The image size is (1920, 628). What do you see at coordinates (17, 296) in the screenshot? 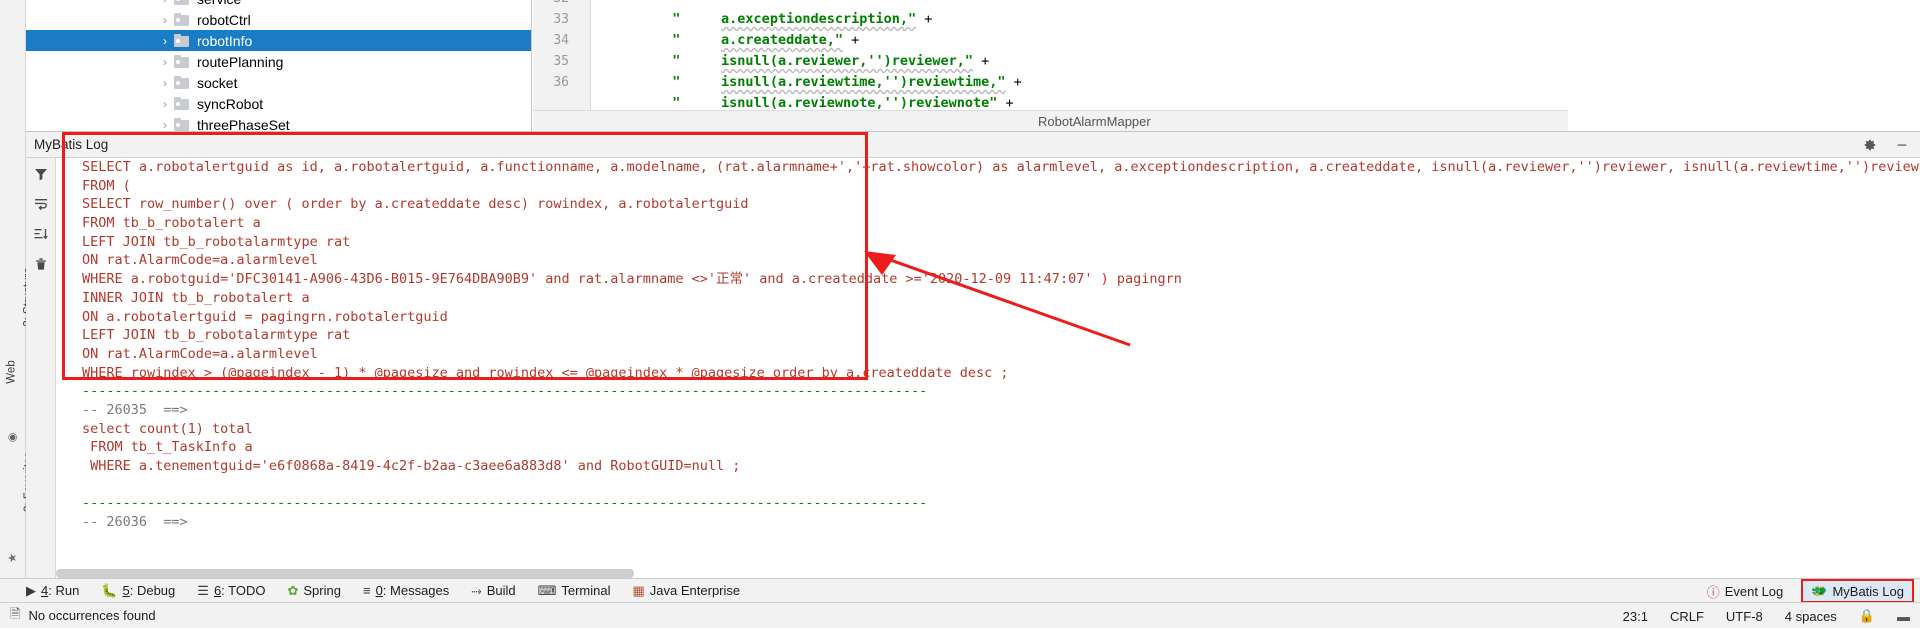
I see `strip-item-structure: 2: Structure` at bounding box center [17, 296].